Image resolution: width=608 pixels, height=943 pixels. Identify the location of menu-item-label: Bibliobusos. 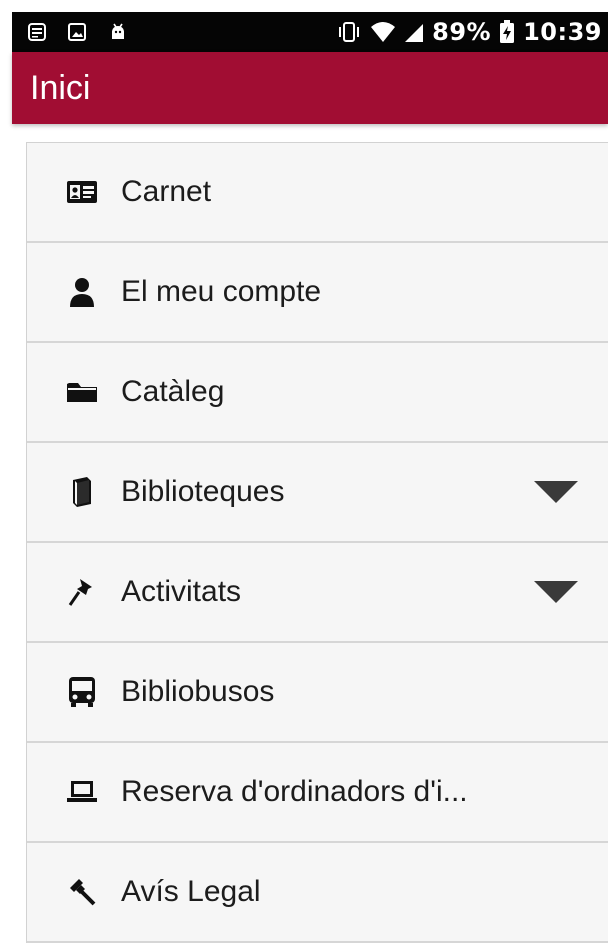
(198, 691).